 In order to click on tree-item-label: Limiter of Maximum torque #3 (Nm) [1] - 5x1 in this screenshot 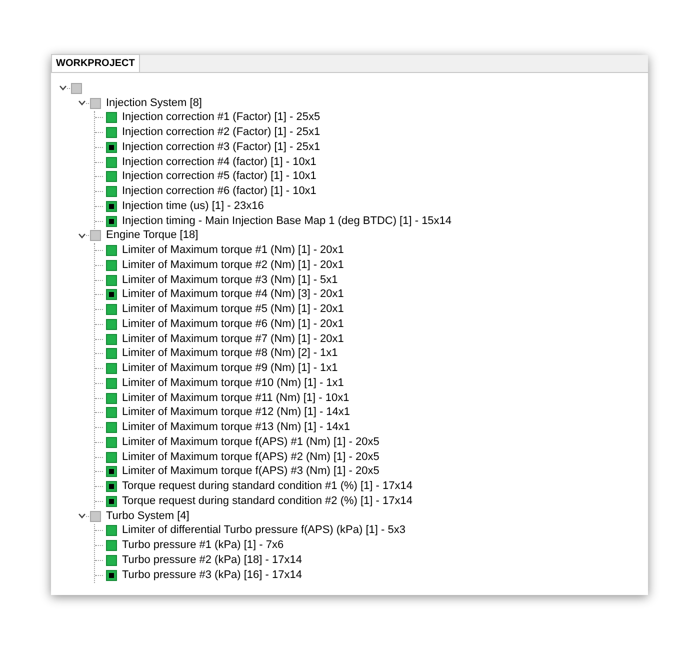, I will do `click(230, 280)`.